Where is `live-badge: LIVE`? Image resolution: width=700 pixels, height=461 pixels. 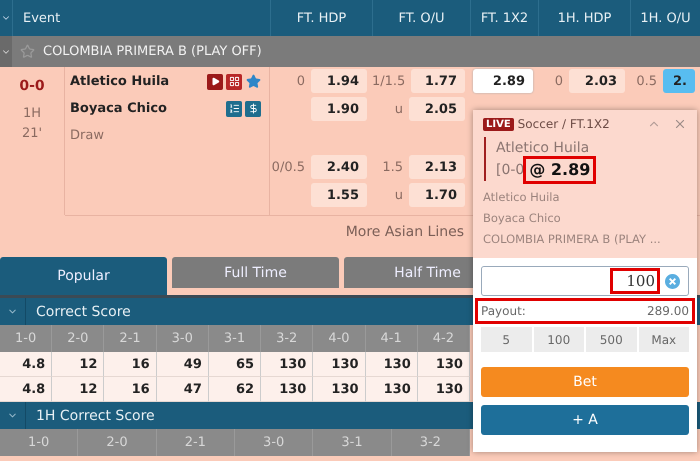
live-badge: LIVE is located at coordinates (498, 124).